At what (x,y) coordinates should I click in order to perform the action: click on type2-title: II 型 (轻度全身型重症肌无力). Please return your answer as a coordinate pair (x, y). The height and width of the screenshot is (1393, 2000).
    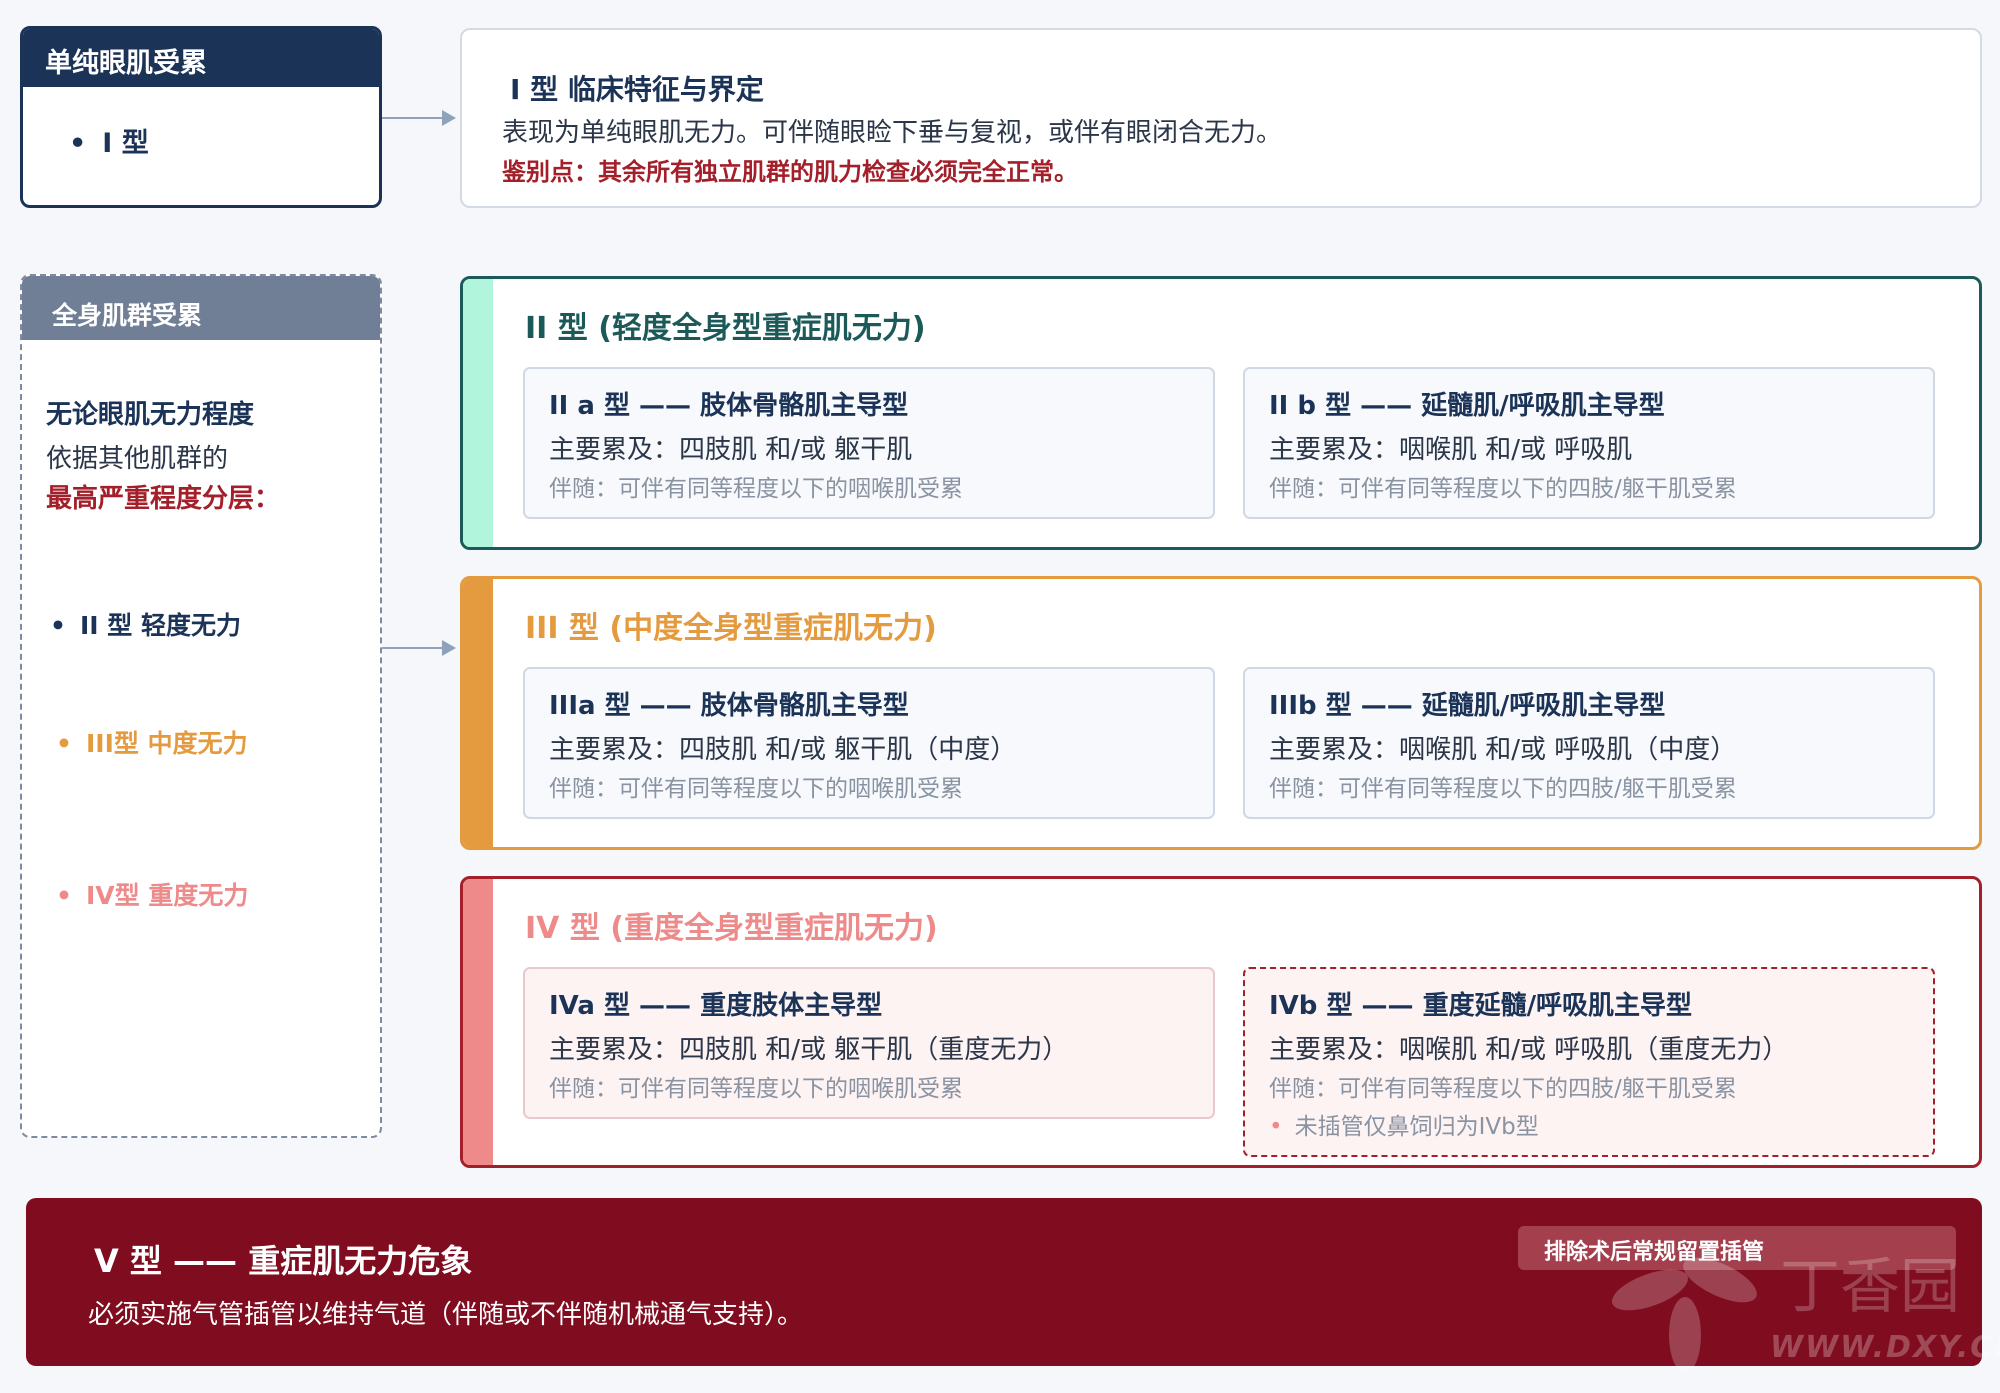
    Looking at the image, I should click on (725, 328).